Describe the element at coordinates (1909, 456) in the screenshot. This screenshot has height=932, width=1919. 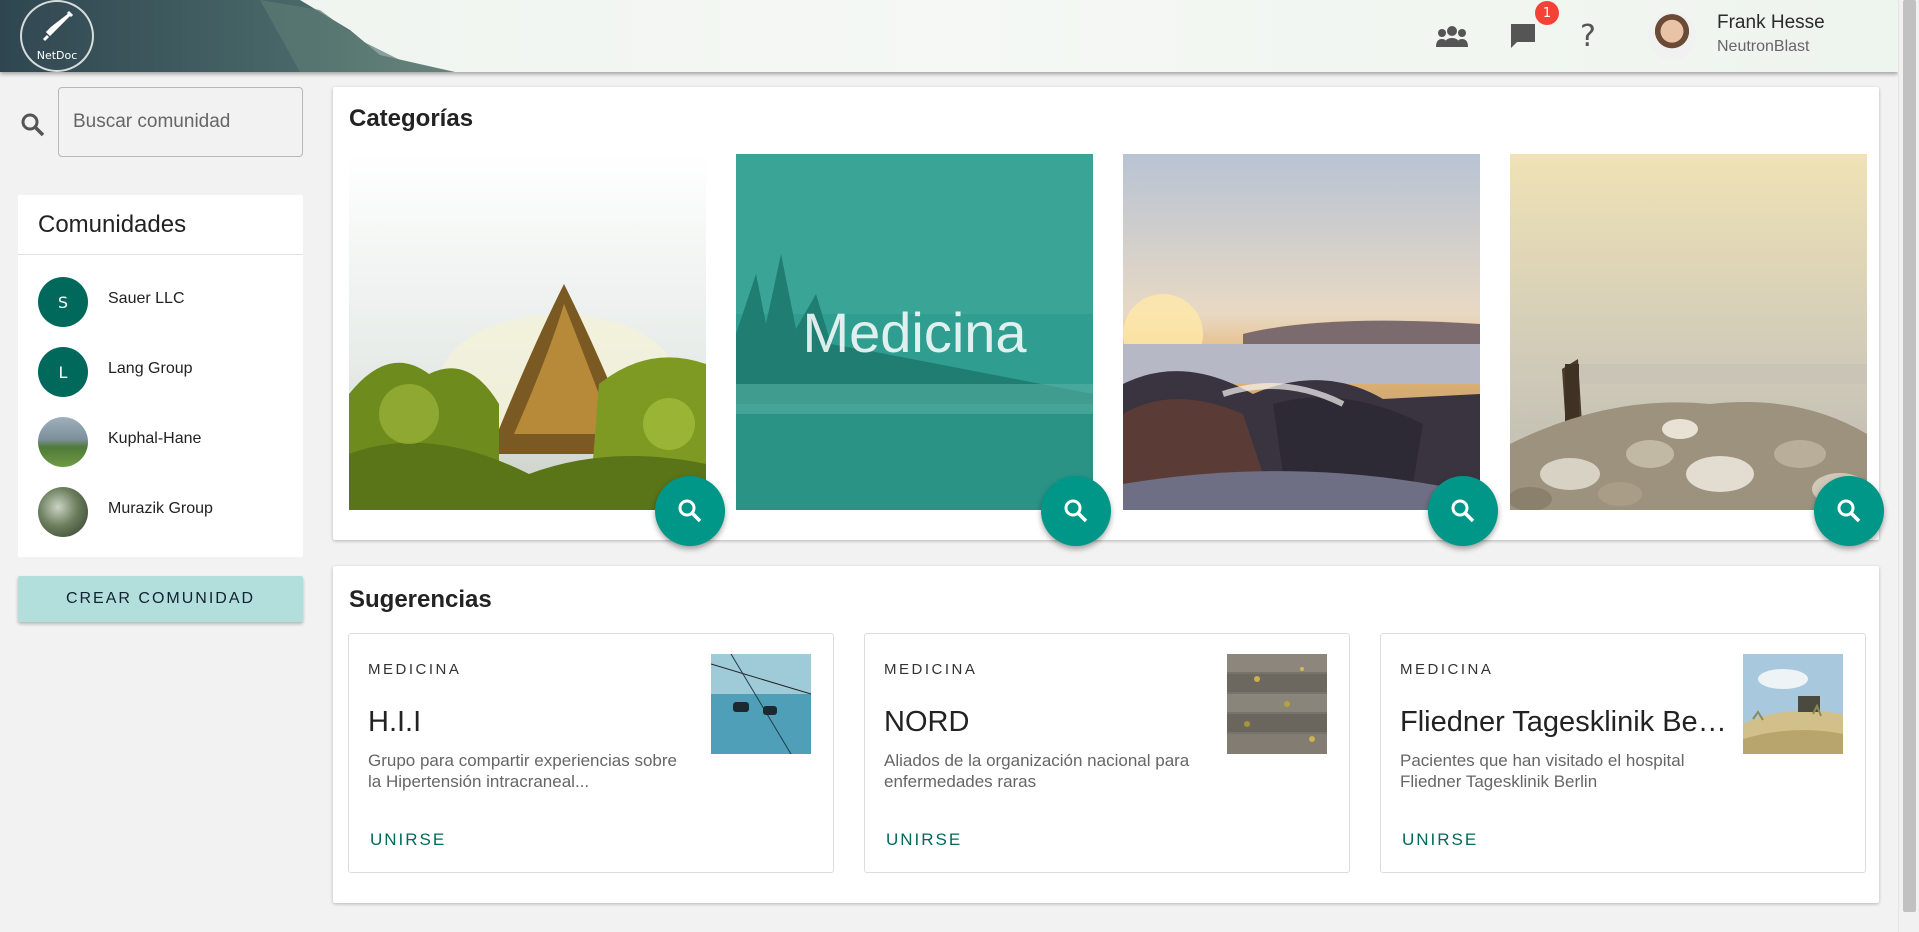
I see `scrollbar-thumb` at that location.